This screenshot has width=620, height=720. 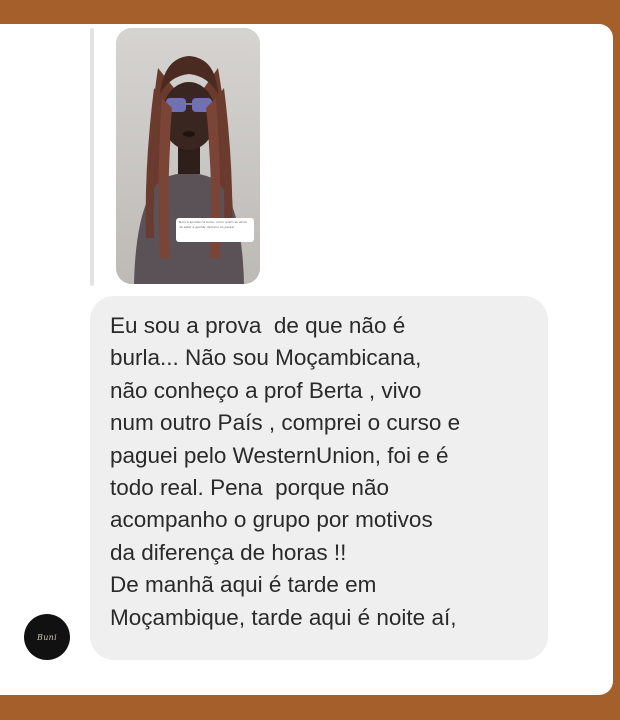 What do you see at coordinates (266, 390) in the screenshot?
I see `message-line: não conheço a prof Berta , vivo` at bounding box center [266, 390].